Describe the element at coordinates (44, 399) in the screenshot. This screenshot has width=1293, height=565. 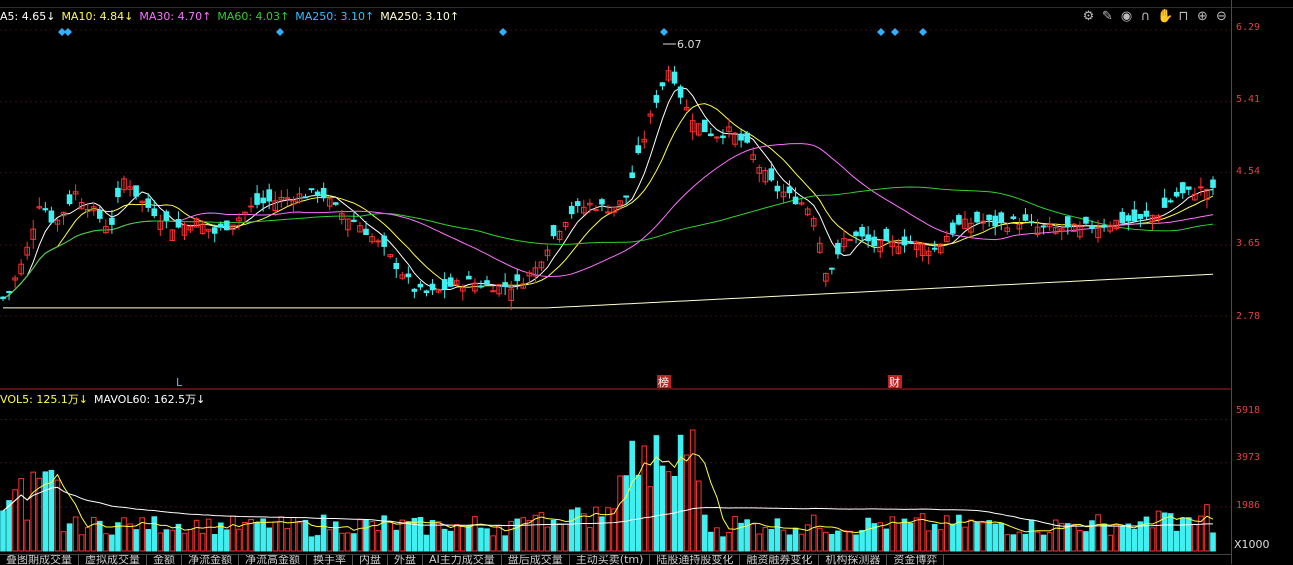
I see `vol-item: VOL5: 125.1万↓` at that location.